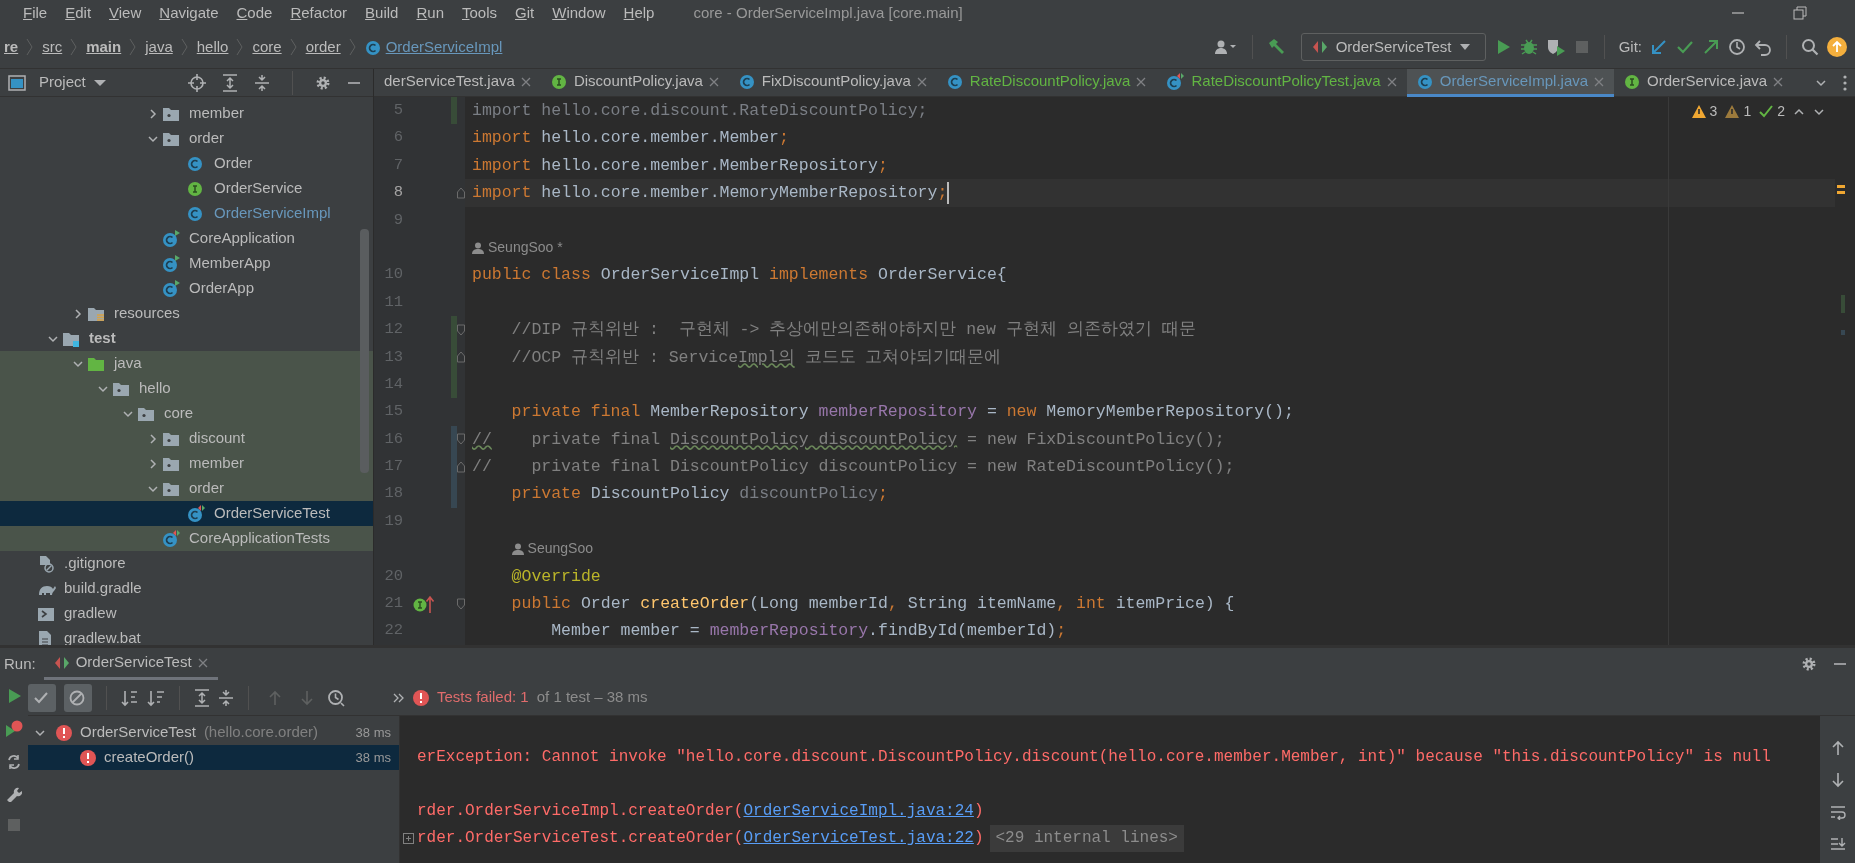  Describe the element at coordinates (130, 664) in the screenshot. I see `run-tab: OrderServiceTest` at that location.